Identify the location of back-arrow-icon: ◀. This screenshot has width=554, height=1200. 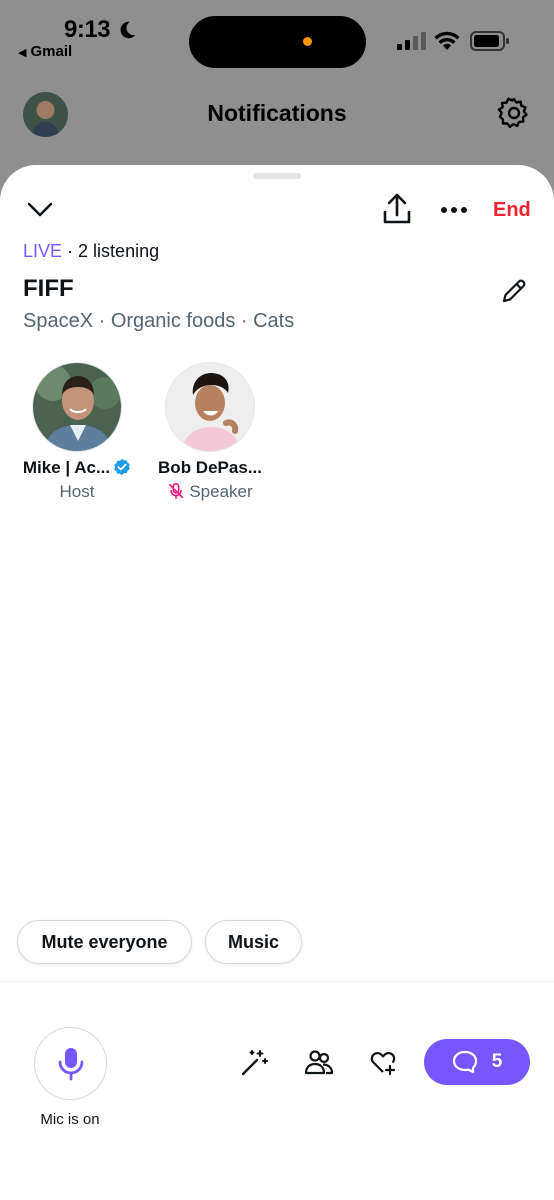
(22, 53).